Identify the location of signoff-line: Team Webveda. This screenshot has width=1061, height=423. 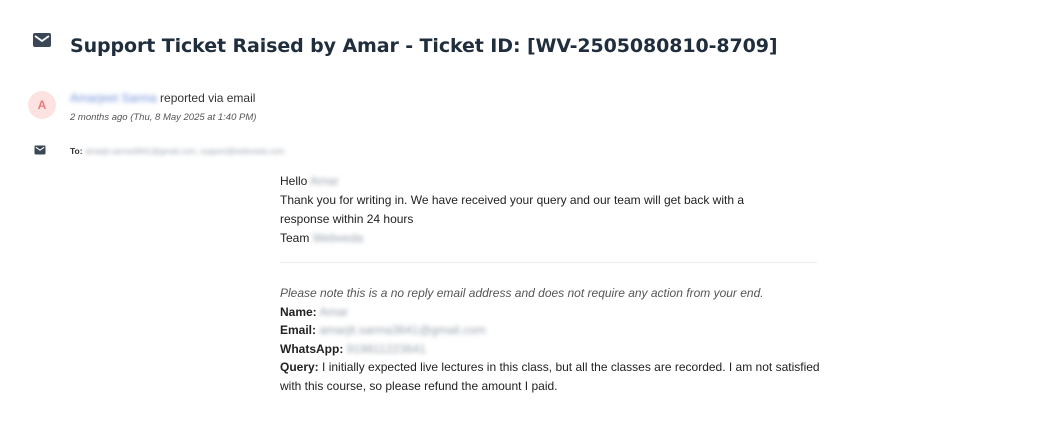
(550, 238).